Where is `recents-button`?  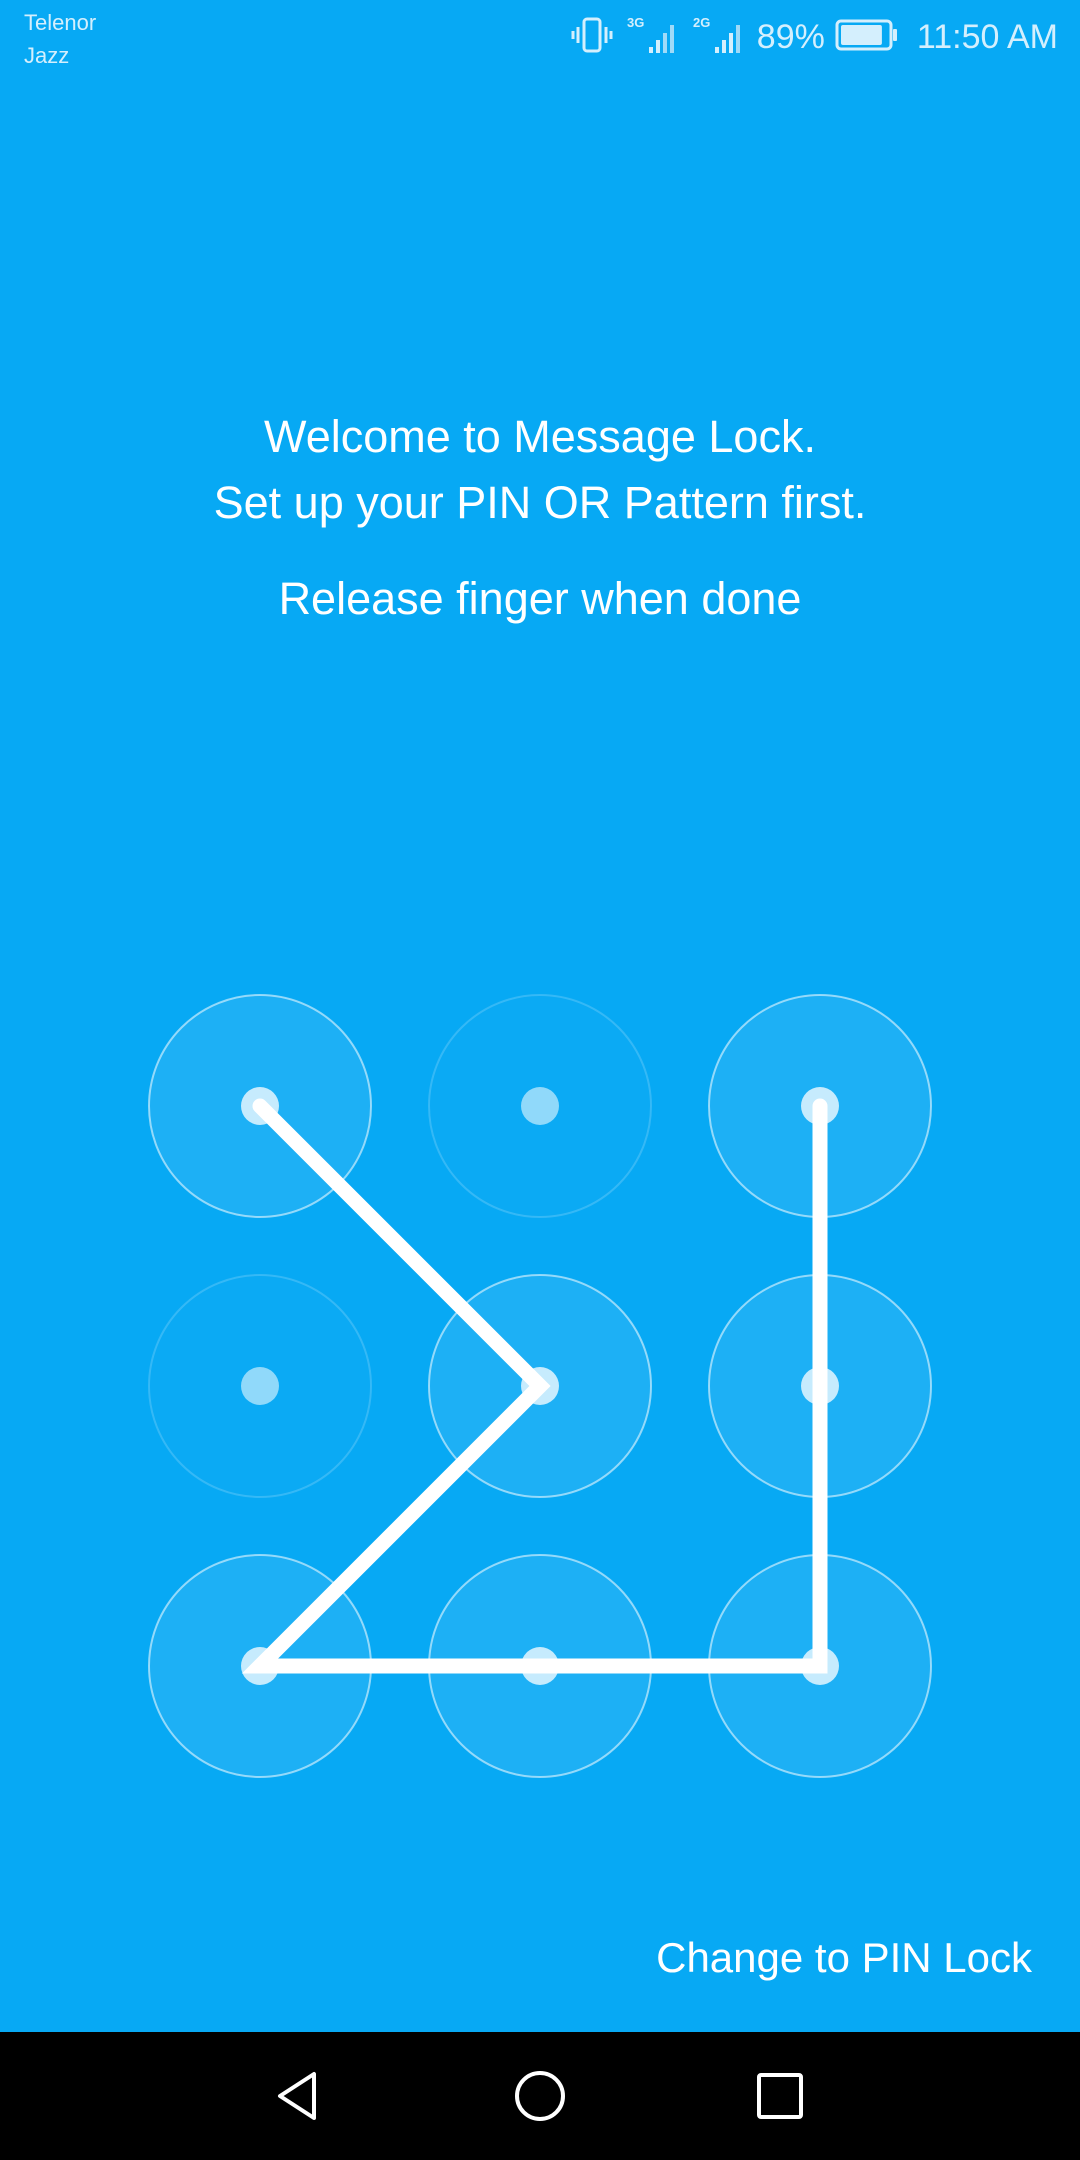 recents-button is located at coordinates (780, 2096).